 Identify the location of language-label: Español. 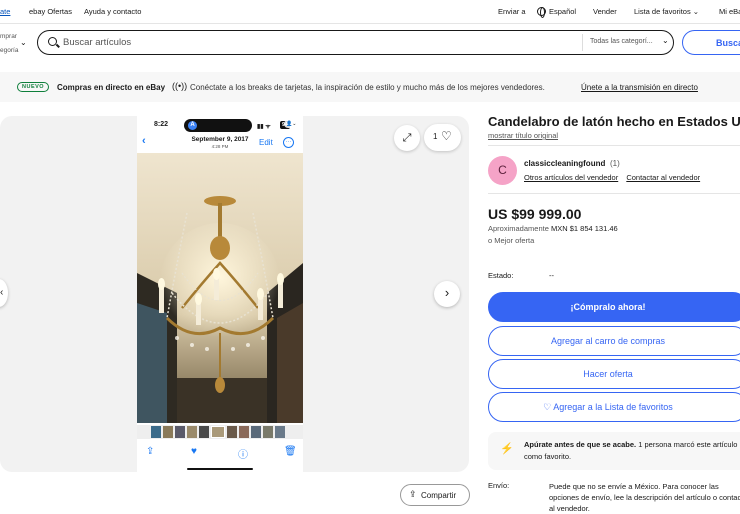
(563, 11).